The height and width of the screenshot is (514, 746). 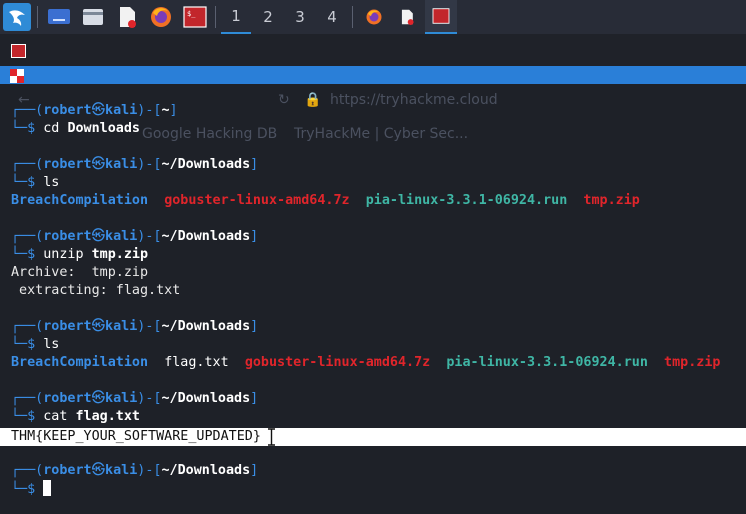 I want to click on workspace-4: 4, so click(x=332, y=17).